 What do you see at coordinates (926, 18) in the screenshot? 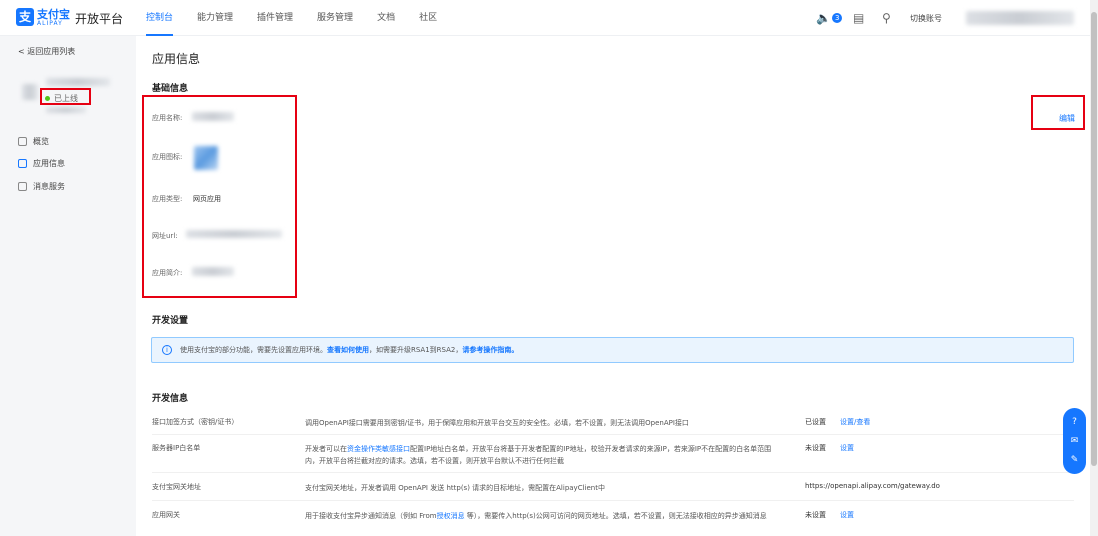
I see `switch-account-link: 切换账号` at bounding box center [926, 18].